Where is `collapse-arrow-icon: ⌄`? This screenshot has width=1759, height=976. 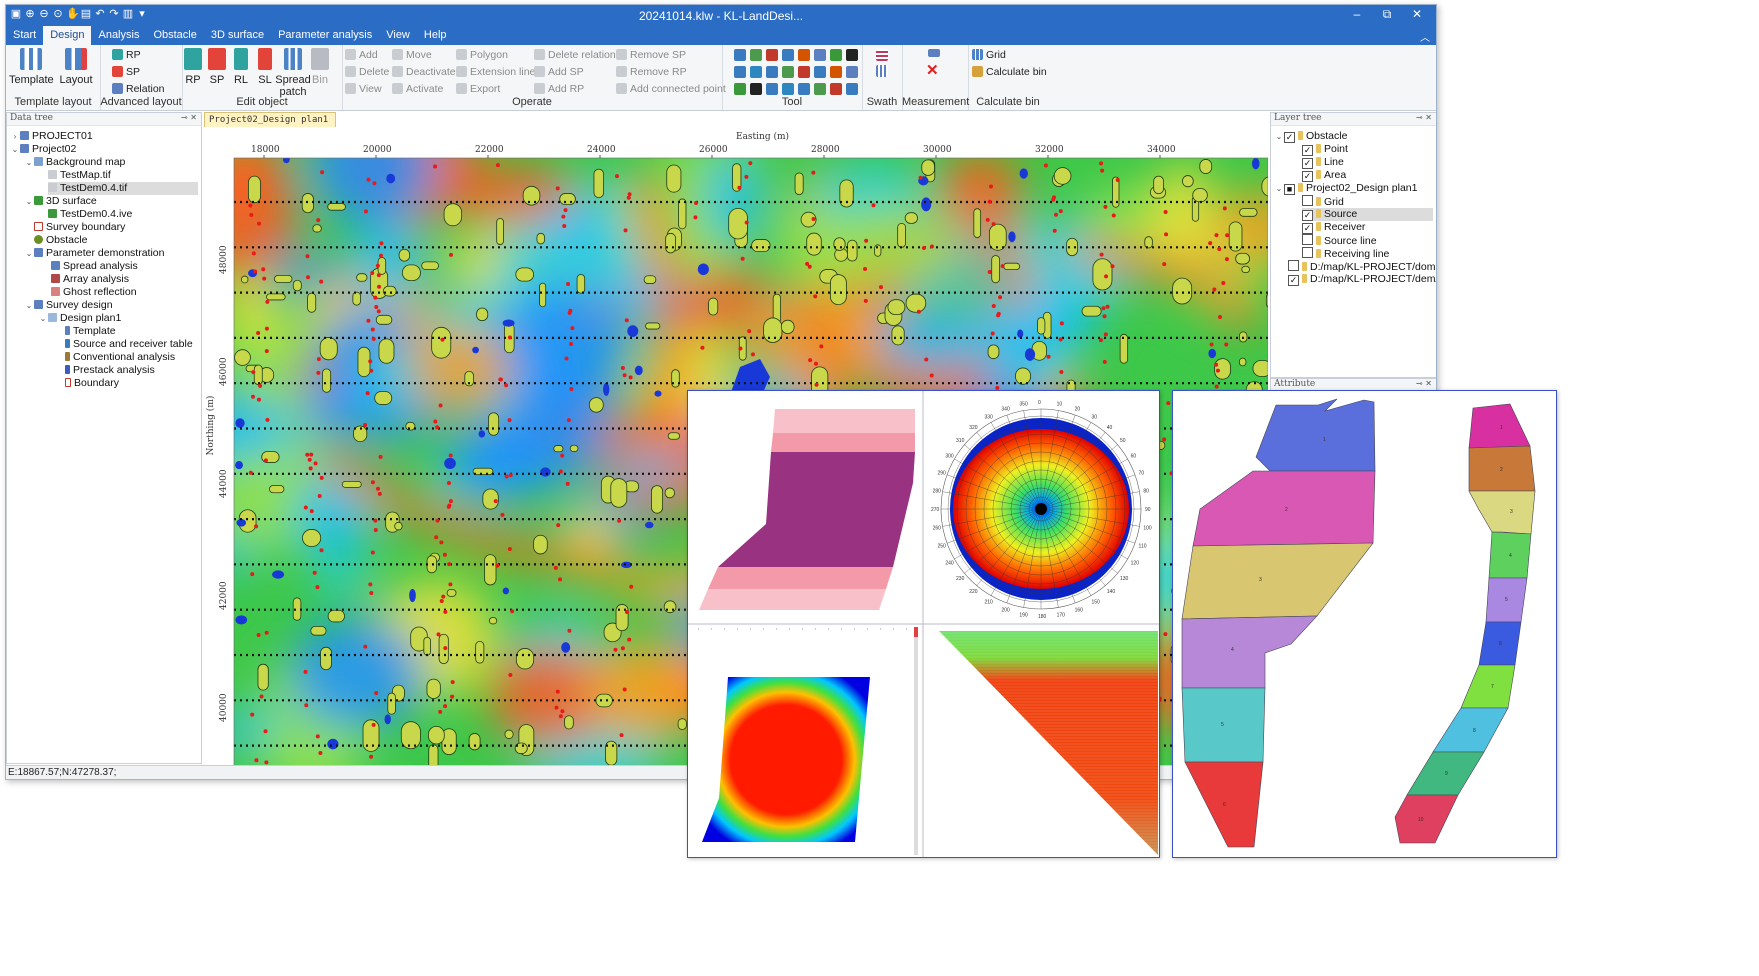 collapse-arrow-icon: ⌄ is located at coordinates (15, 149).